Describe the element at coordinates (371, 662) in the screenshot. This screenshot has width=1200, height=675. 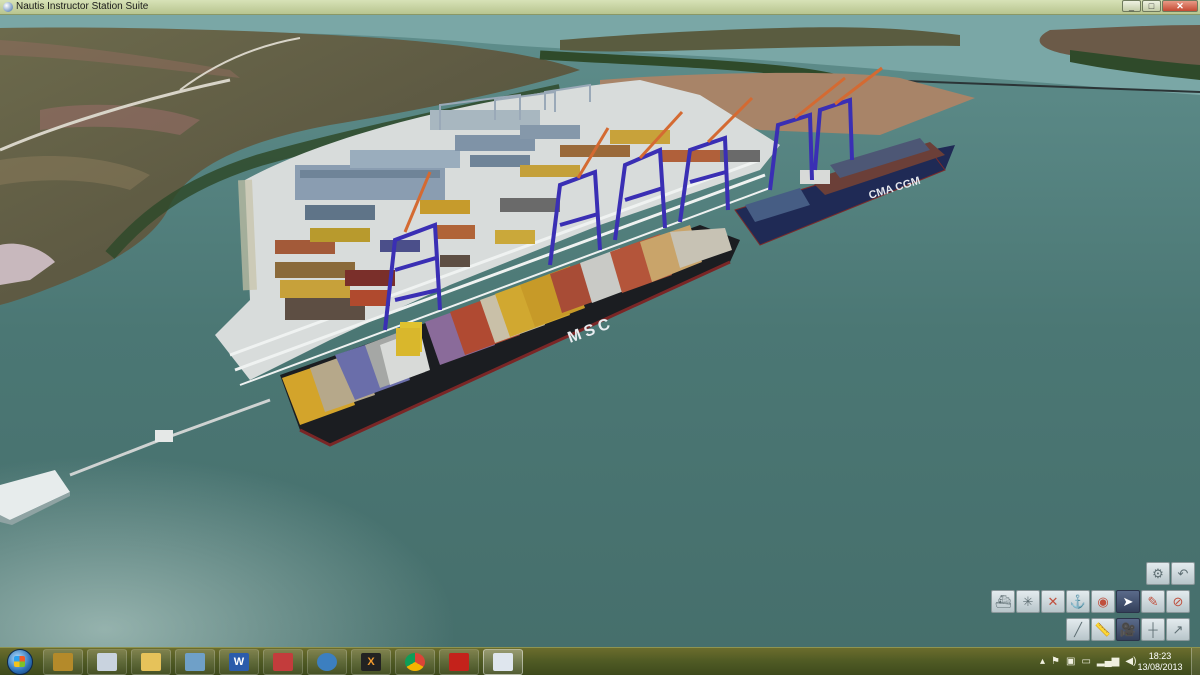
I see `xmind-icon: X` at that location.